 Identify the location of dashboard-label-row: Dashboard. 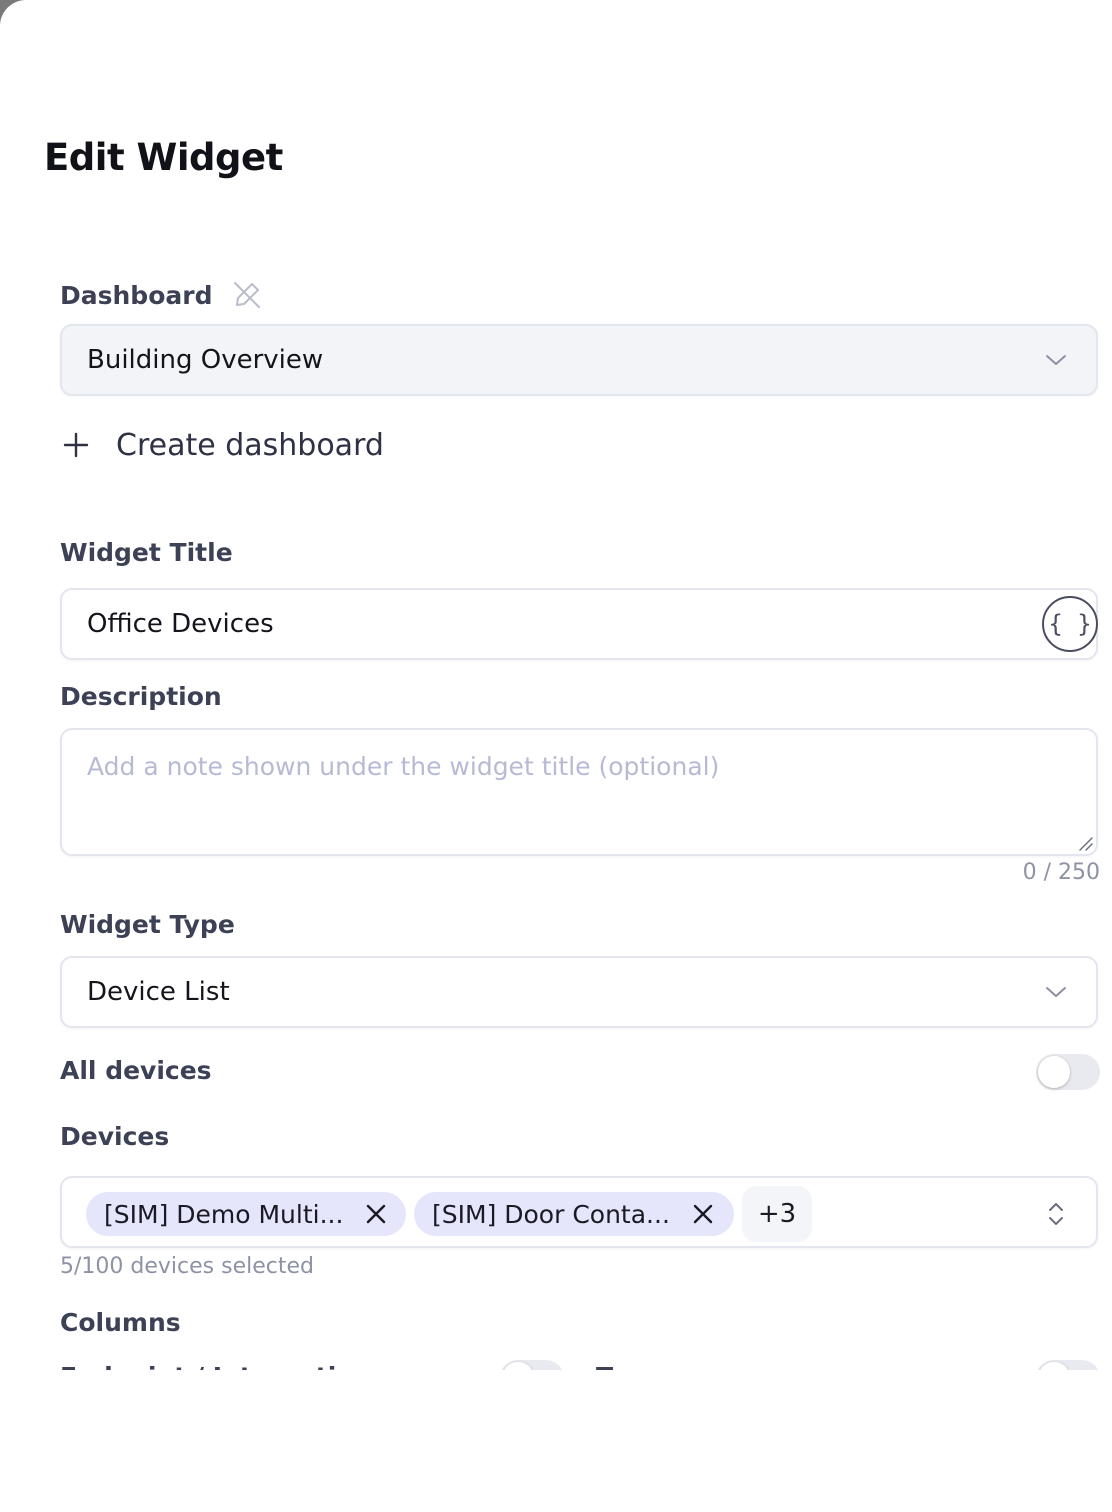
(161, 295).